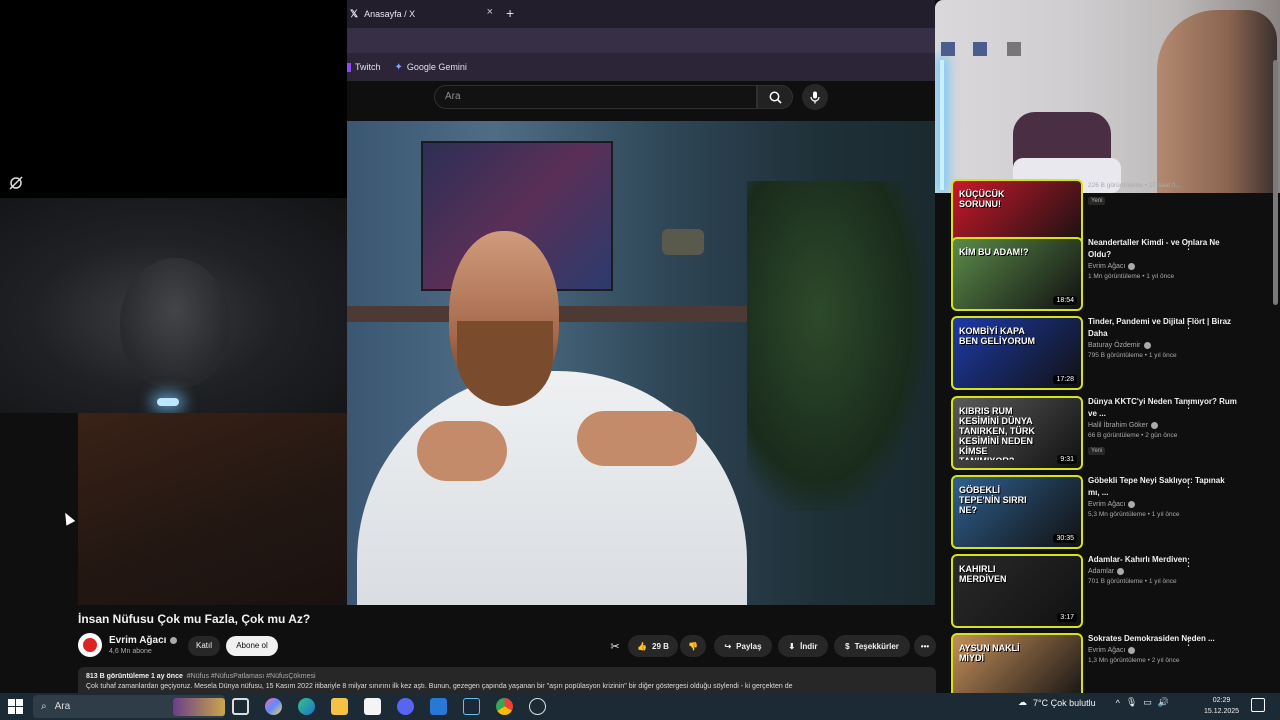 This screenshot has width=1280, height=720. What do you see at coordinates (872, 646) in the screenshot?
I see `thanks-button: $ Teşekkürler` at bounding box center [872, 646].